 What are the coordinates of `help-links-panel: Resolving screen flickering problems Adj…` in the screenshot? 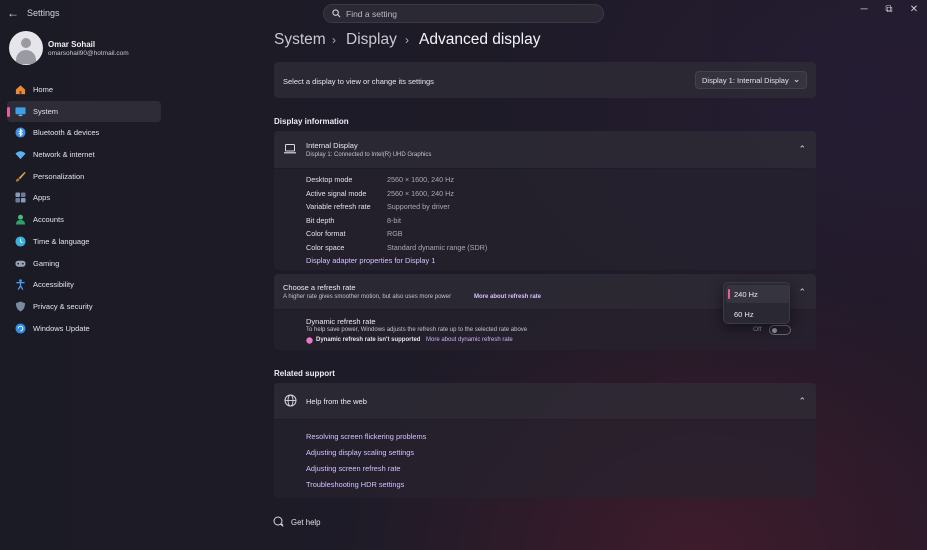 It's located at (545, 459).